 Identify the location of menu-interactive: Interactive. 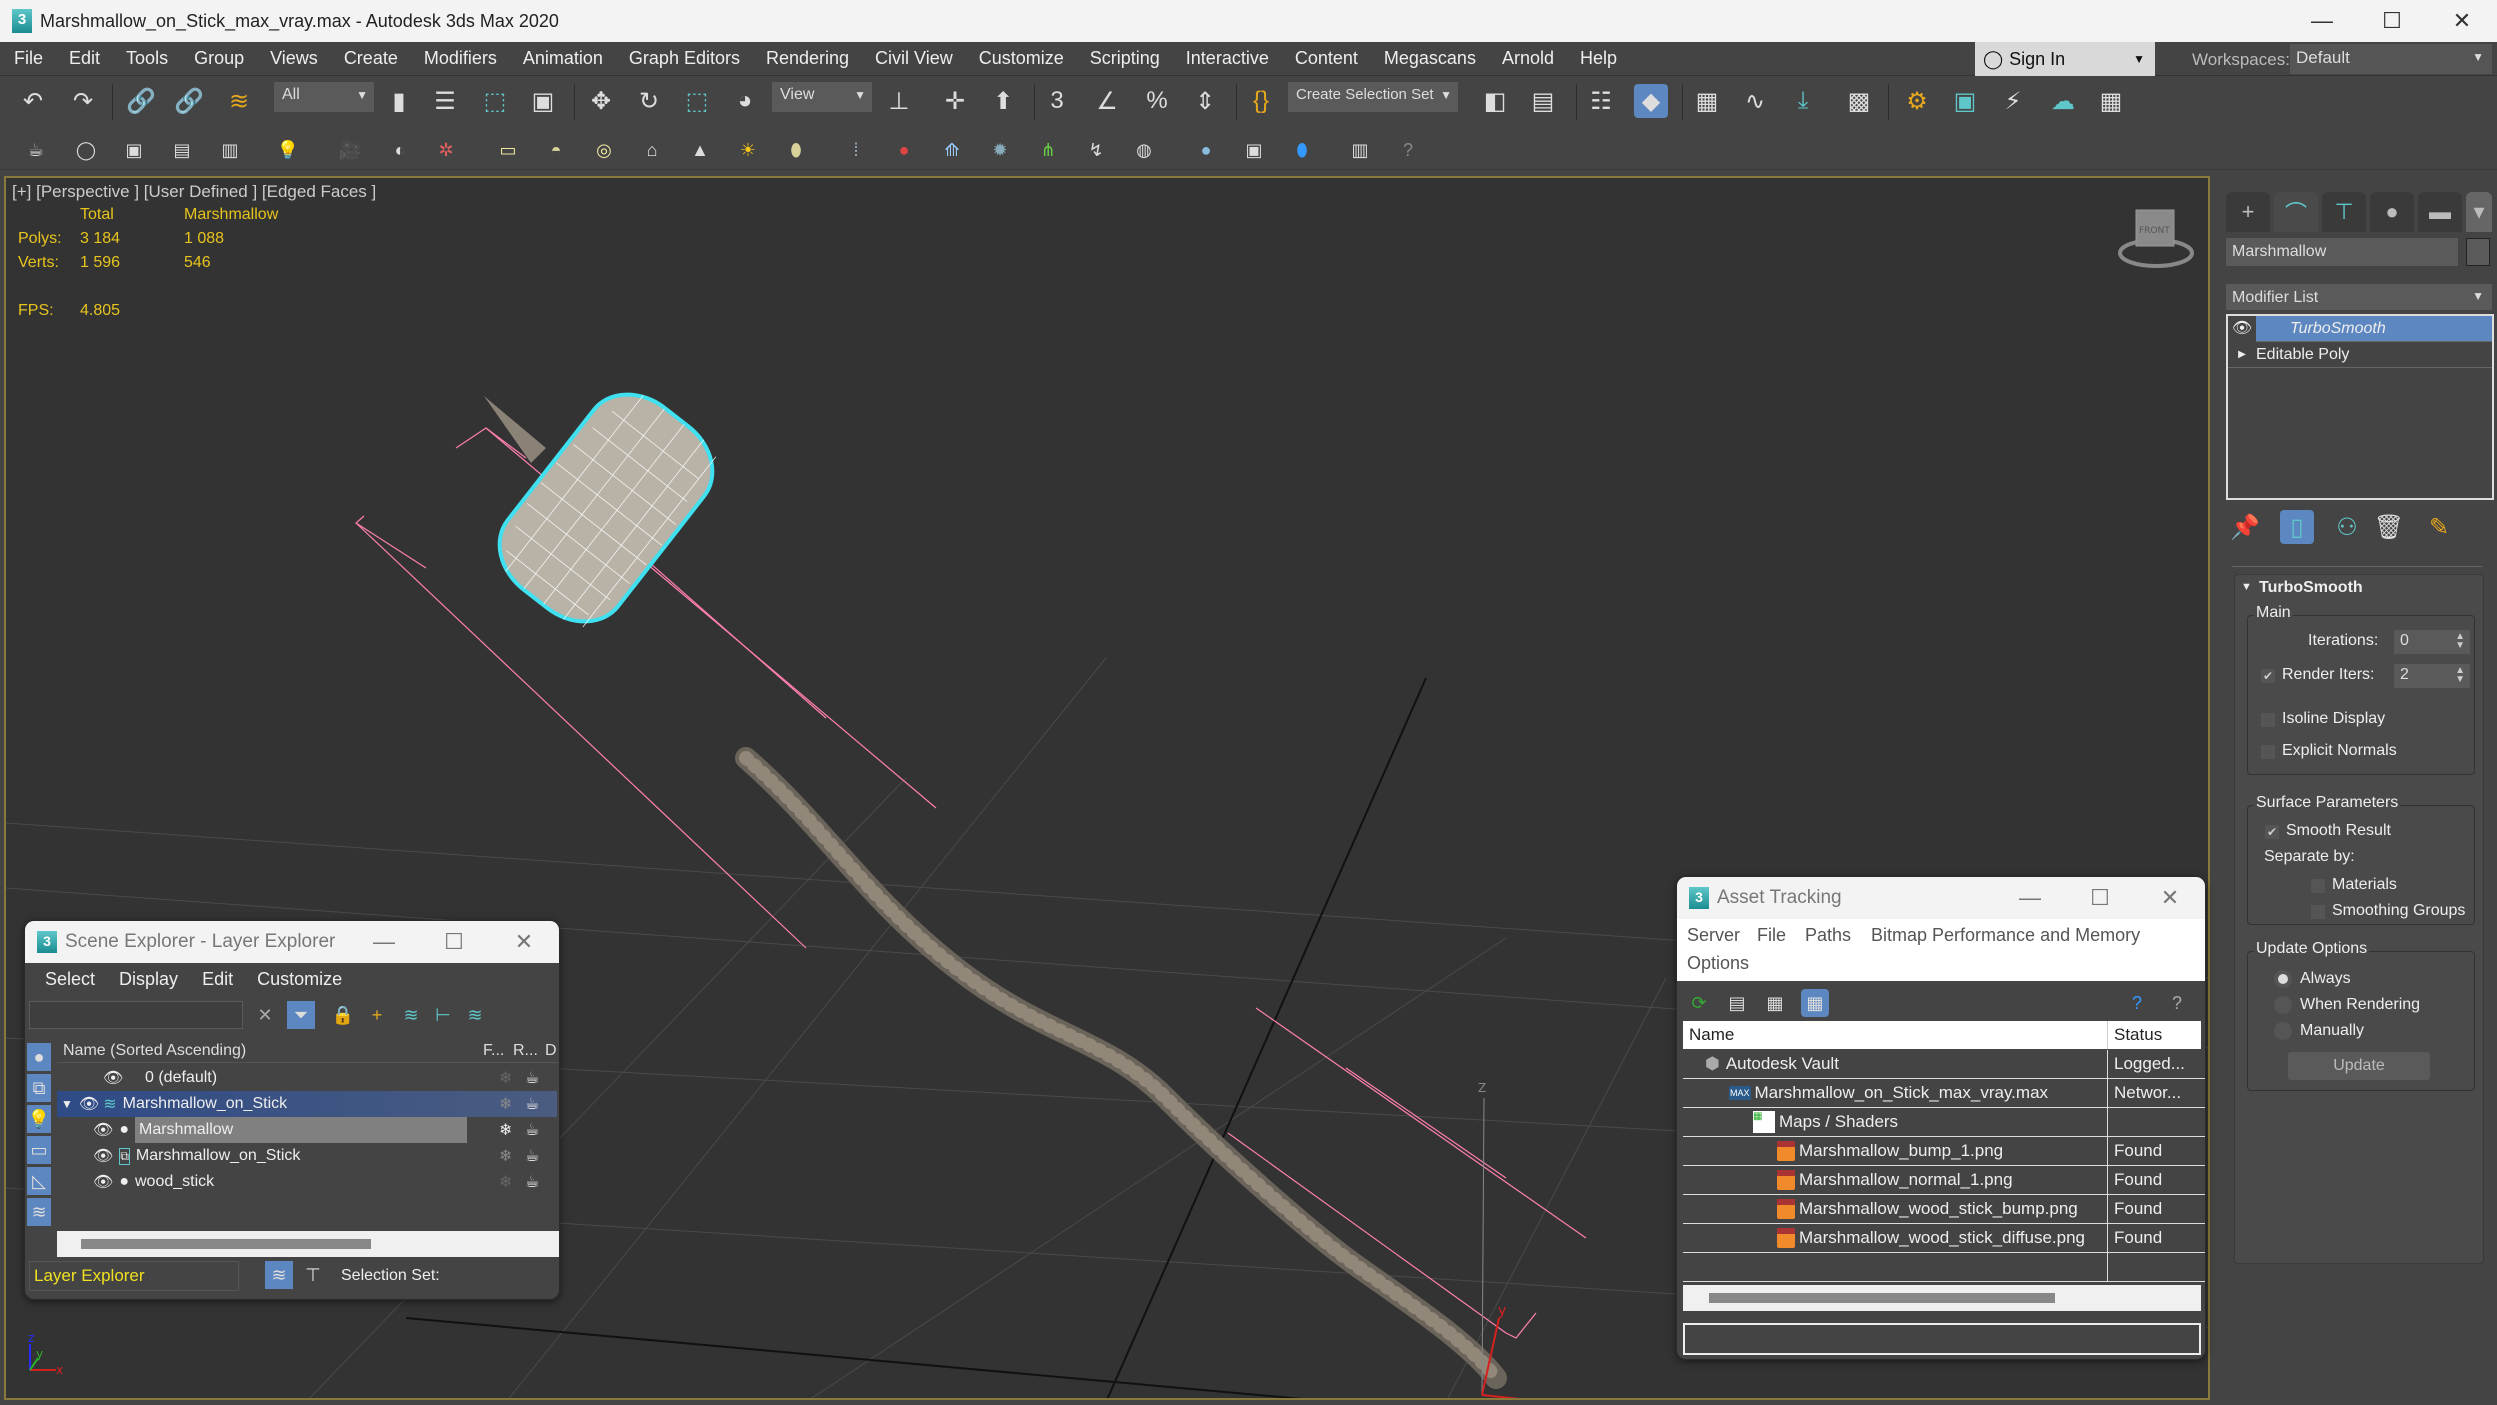
(1225, 58).